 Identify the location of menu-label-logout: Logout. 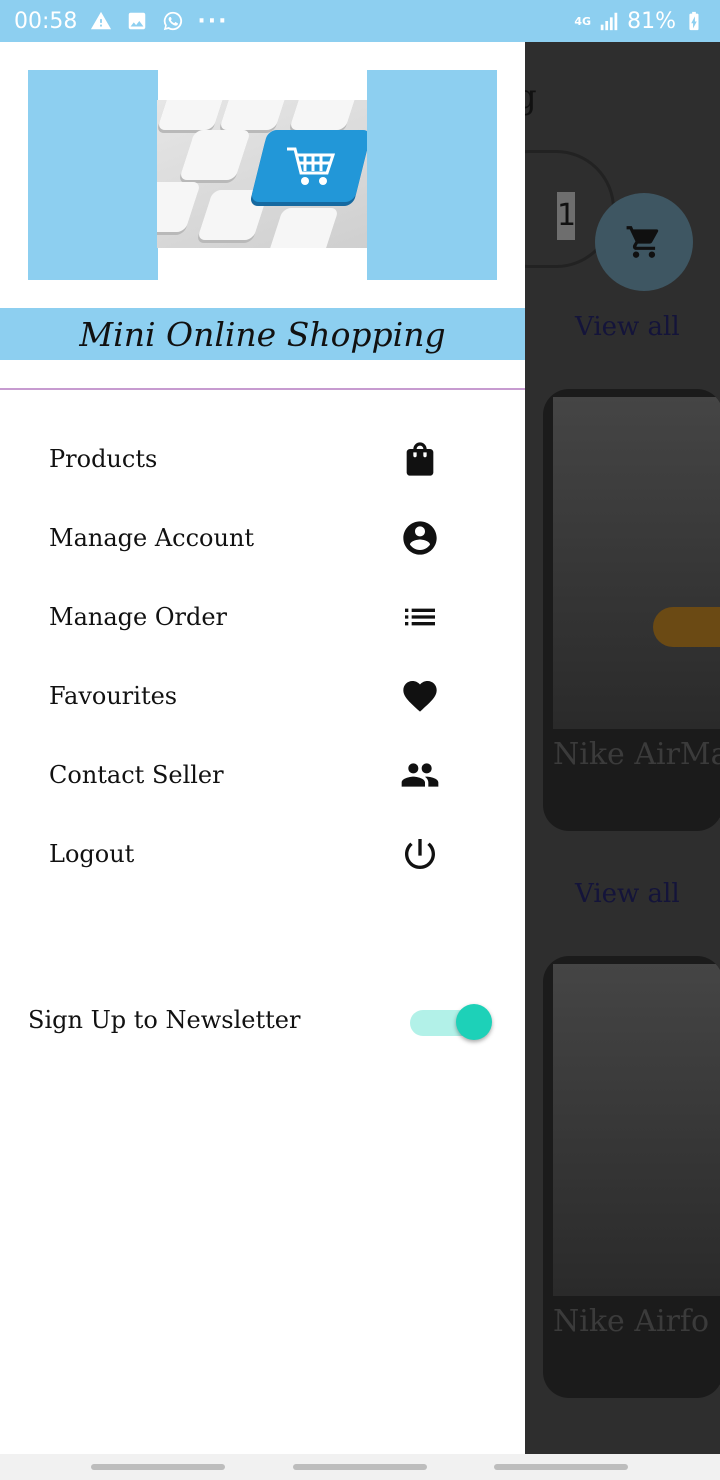
(92, 854).